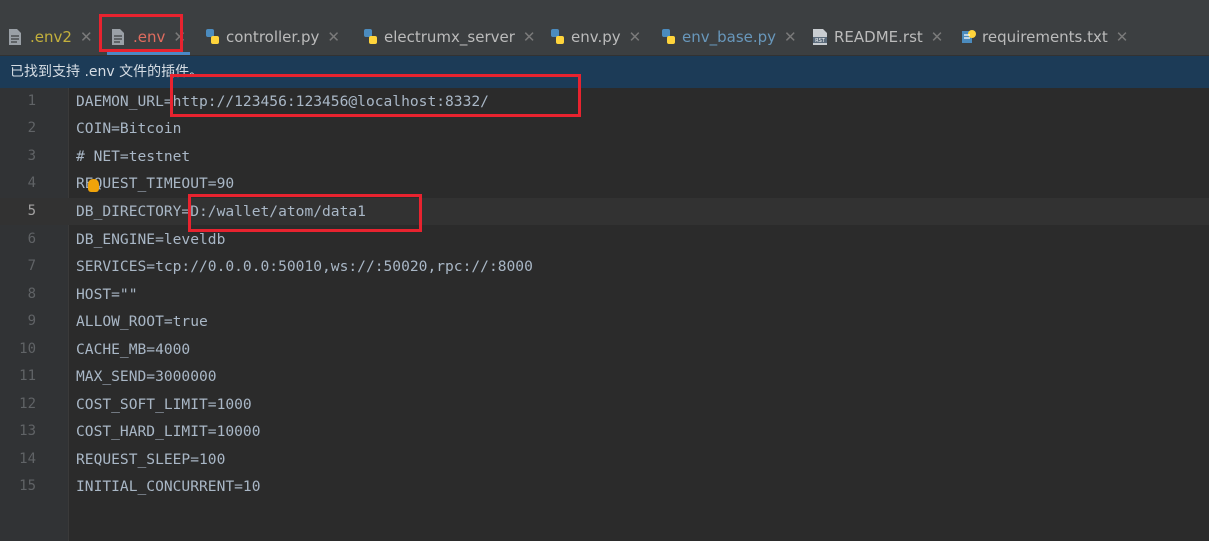 Image resolution: width=1209 pixels, height=541 pixels. I want to click on line-text: MAX_SEND=3000000, so click(146, 376).